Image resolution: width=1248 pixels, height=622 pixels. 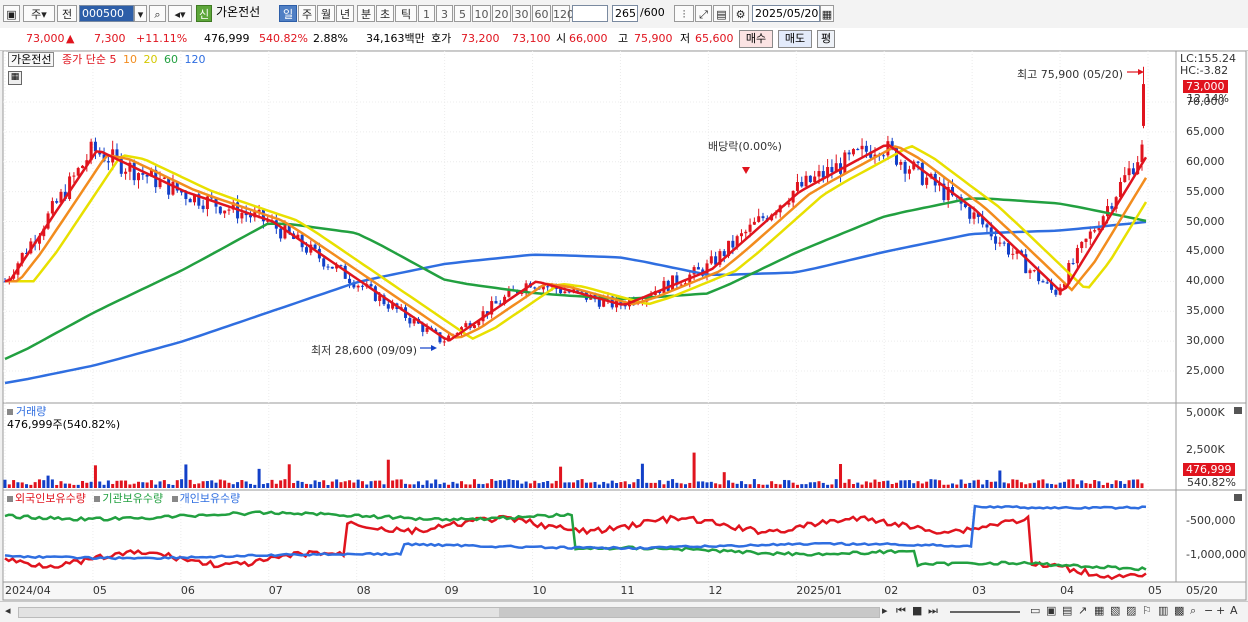 What do you see at coordinates (157, 13) in the screenshot?
I see `search-icon: ⌕` at bounding box center [157, 13].